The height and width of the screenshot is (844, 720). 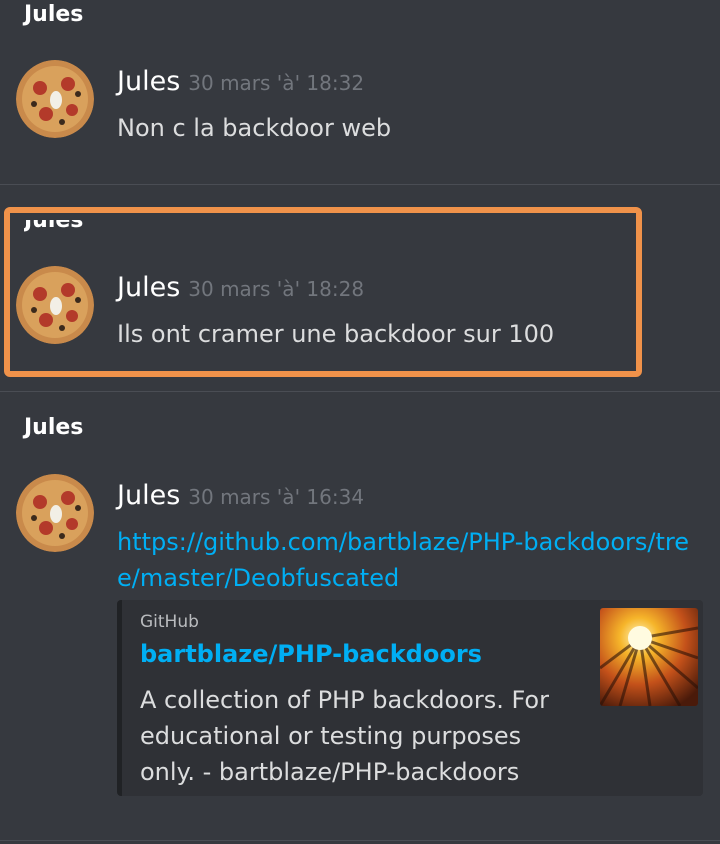 I want to click on embed-provider: GitHub, so click(x=169, y=622).